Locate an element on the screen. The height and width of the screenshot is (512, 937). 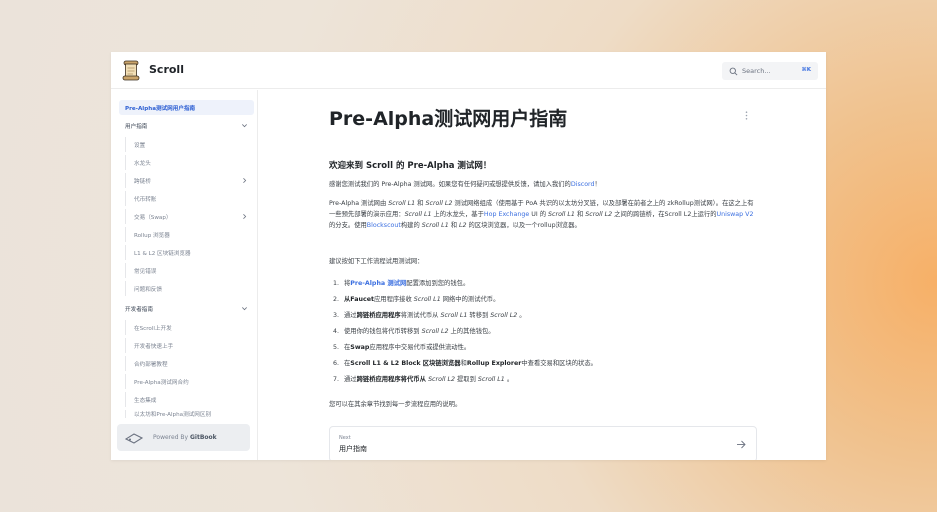
pre-alpha-testnet-link: Pre-Alpha 测试网 is located at coordinates (378, 283).